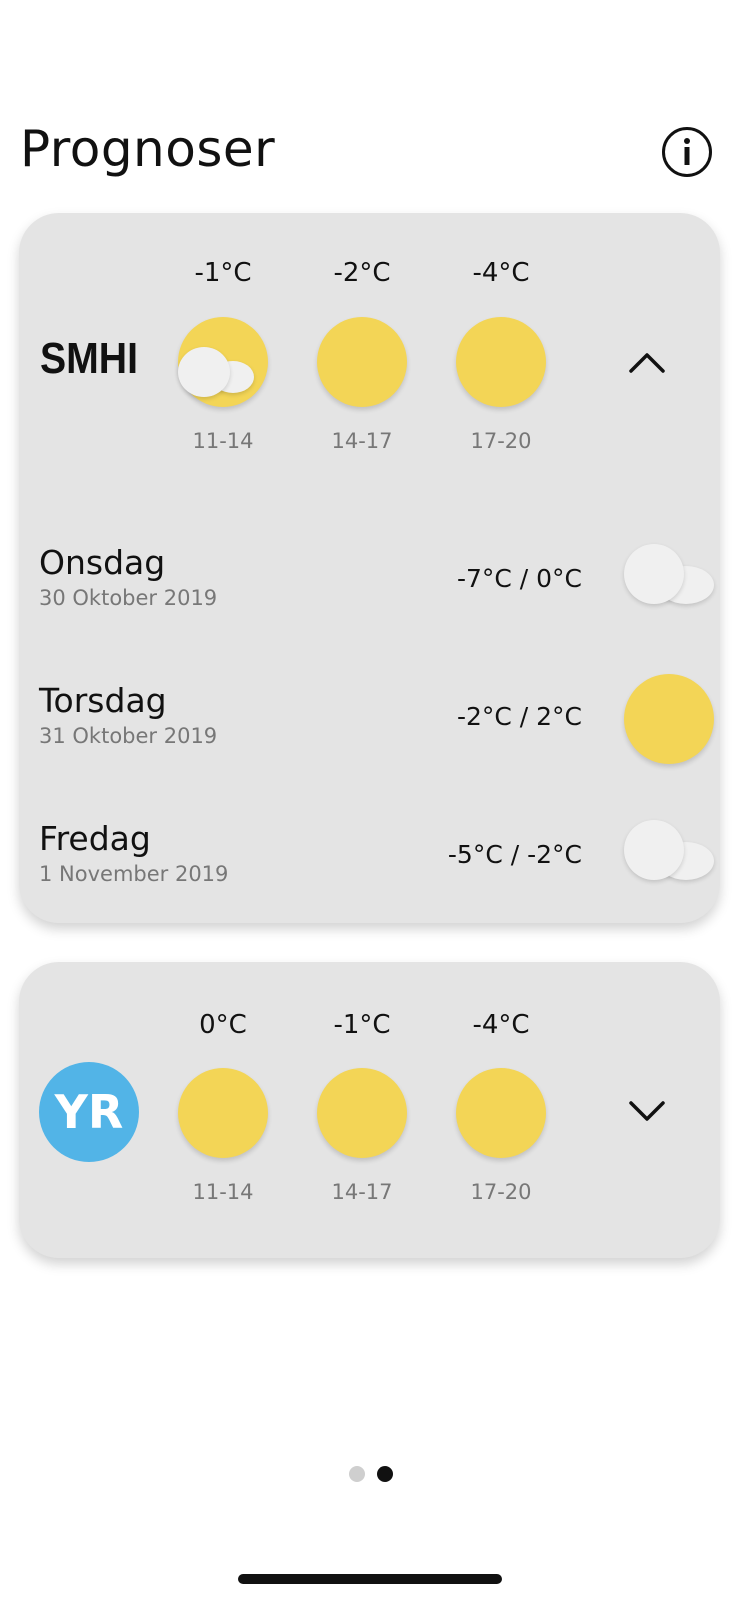 This screenshot has height=1600, width=739. I want to click on chevron-up-icon, so click(647, 363).